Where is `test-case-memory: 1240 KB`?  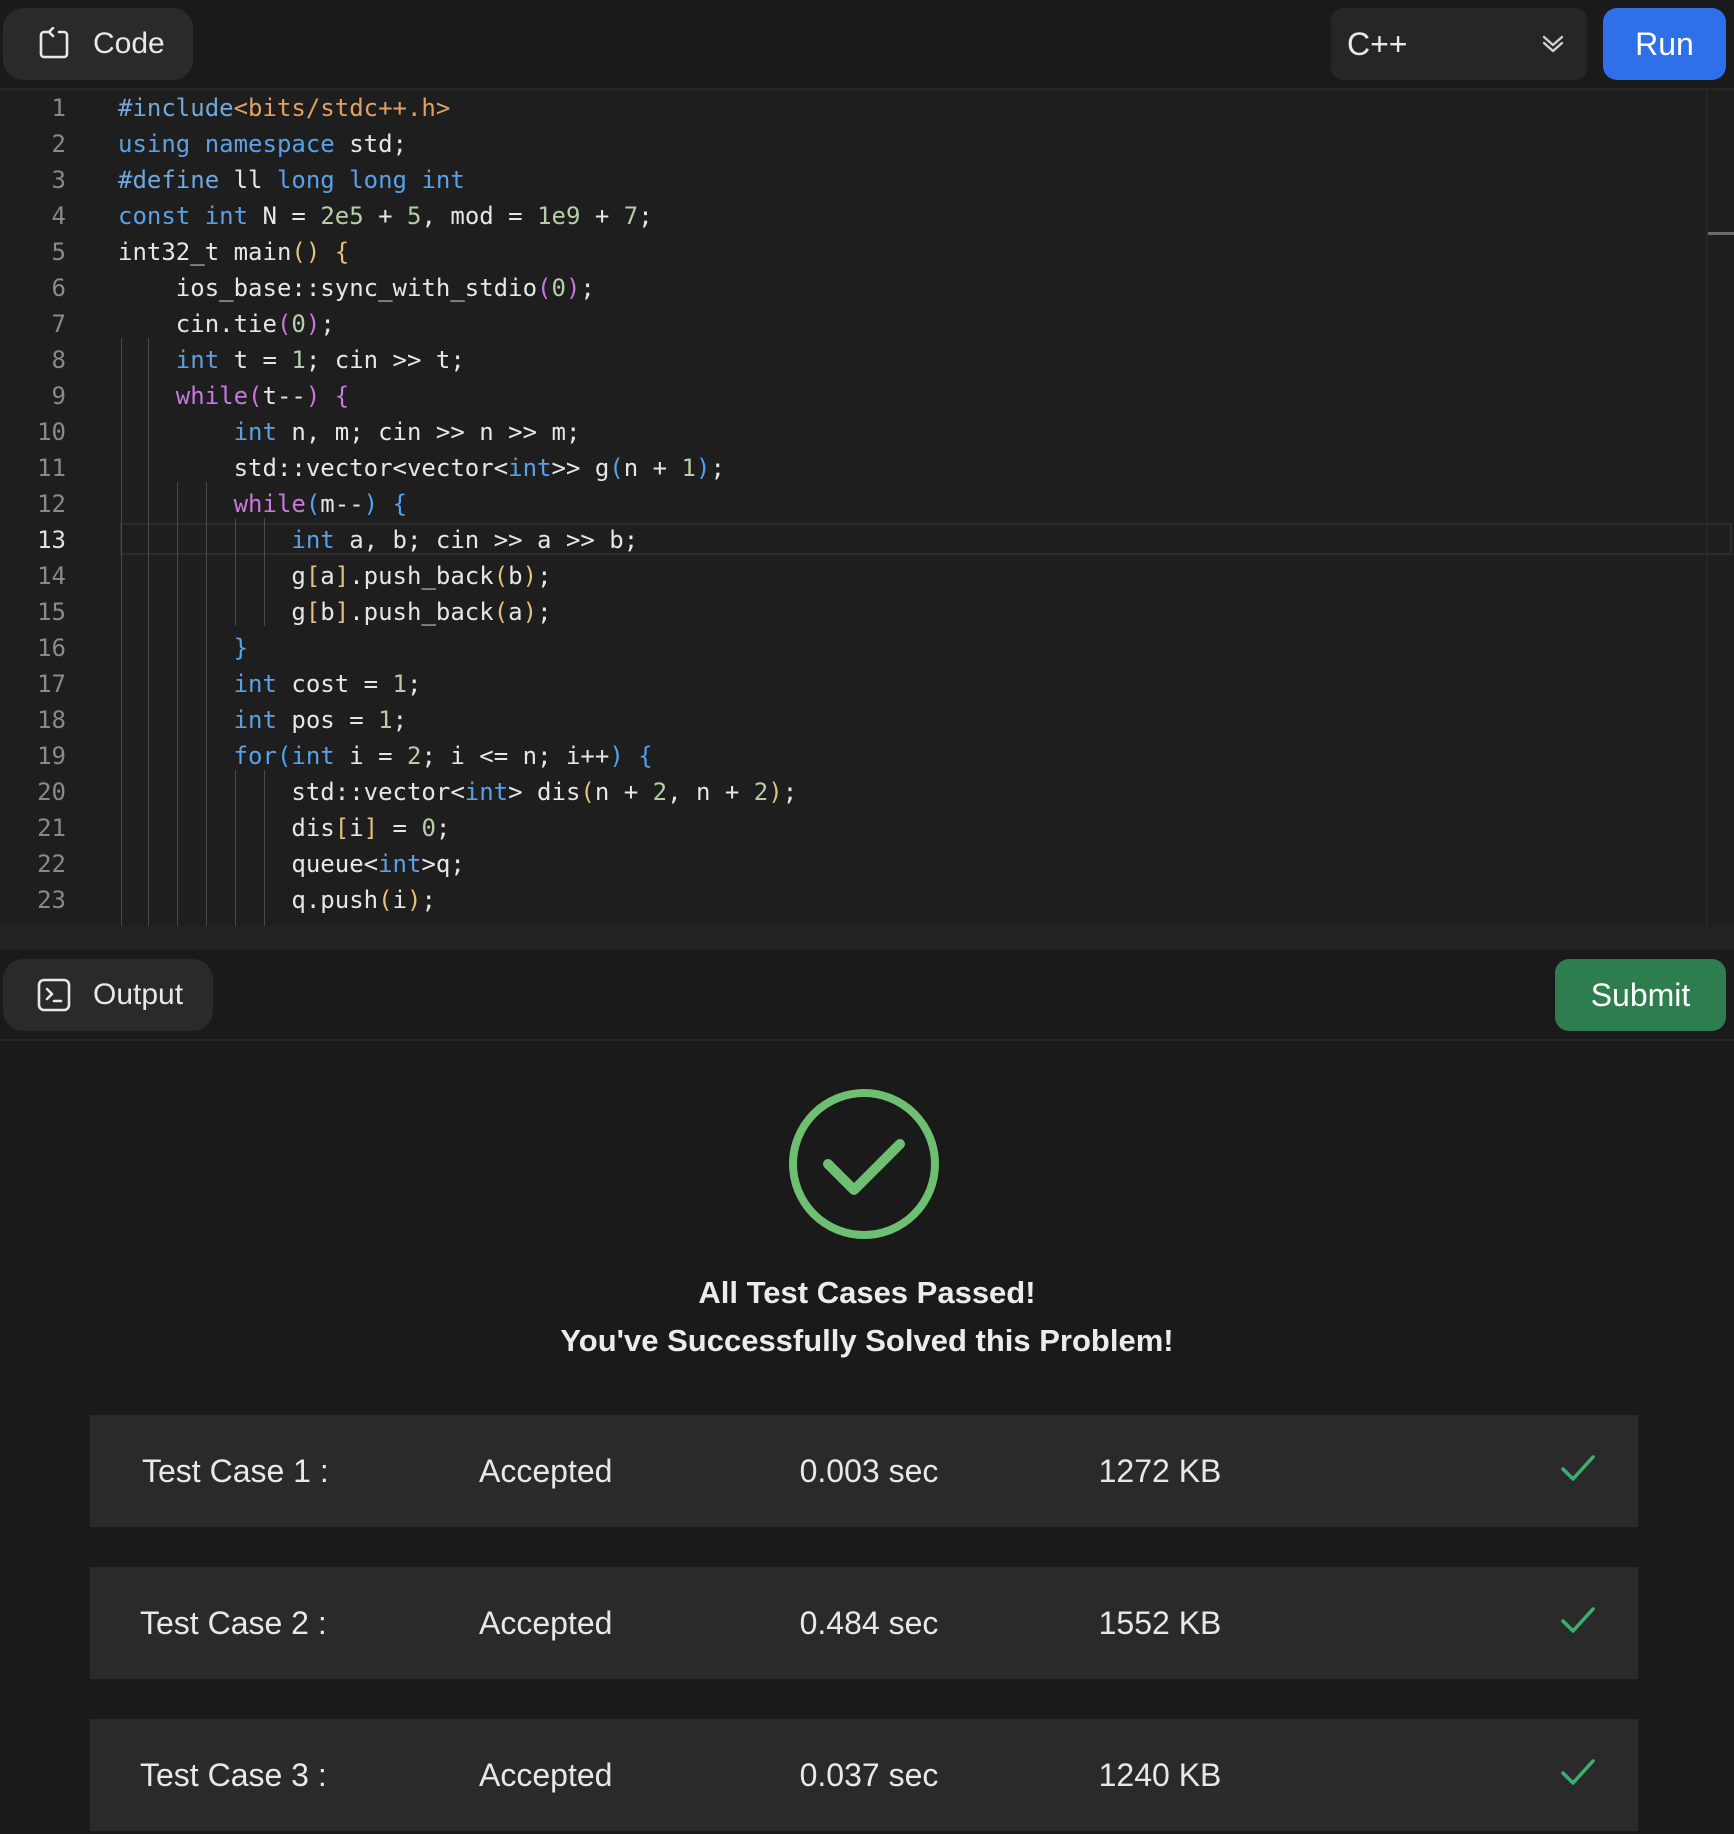
test-case-memory: 1240 KB is located at coordinates (1160, 1775).